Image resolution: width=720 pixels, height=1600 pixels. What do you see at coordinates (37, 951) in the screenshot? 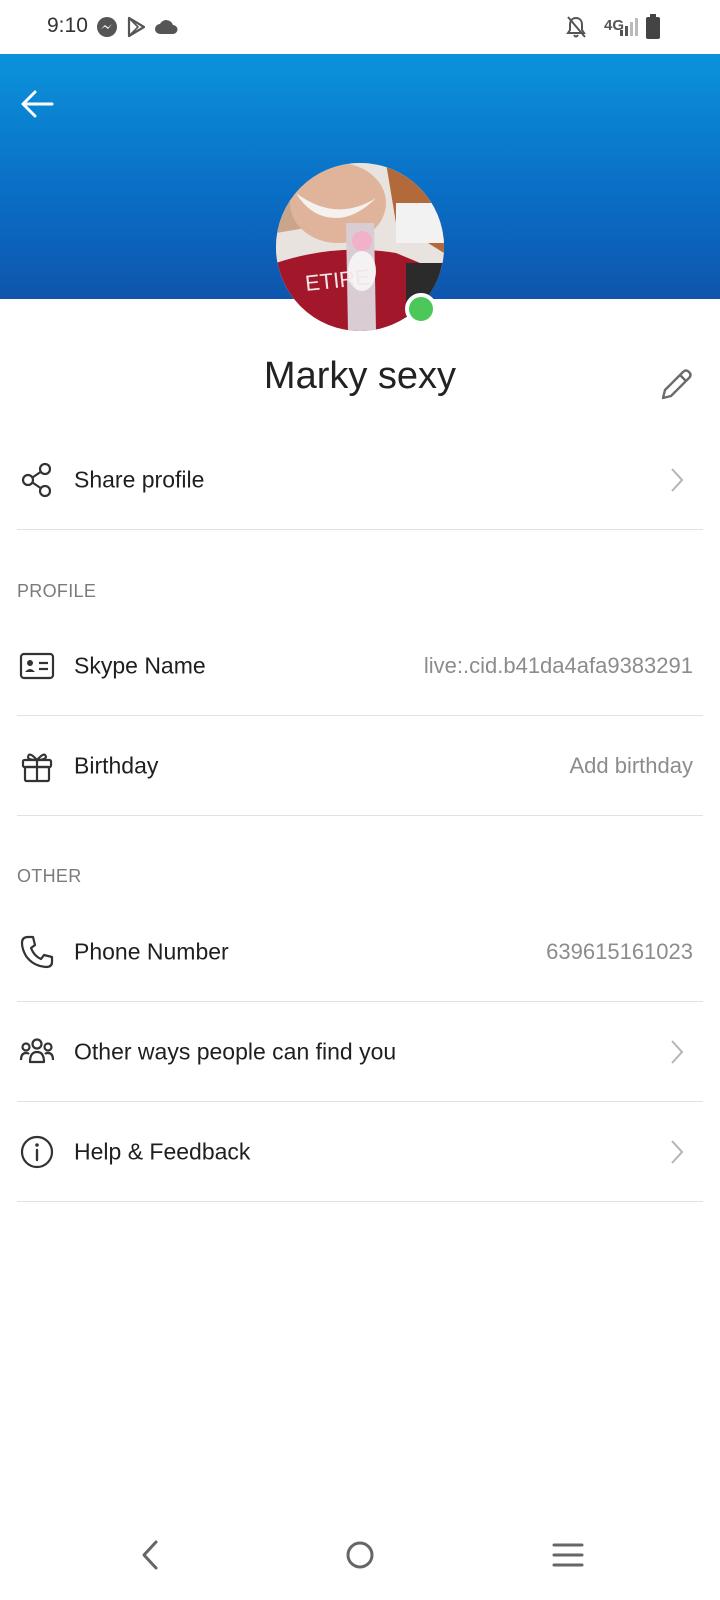
I see `phone-icon` at bounding box center [37, 951].